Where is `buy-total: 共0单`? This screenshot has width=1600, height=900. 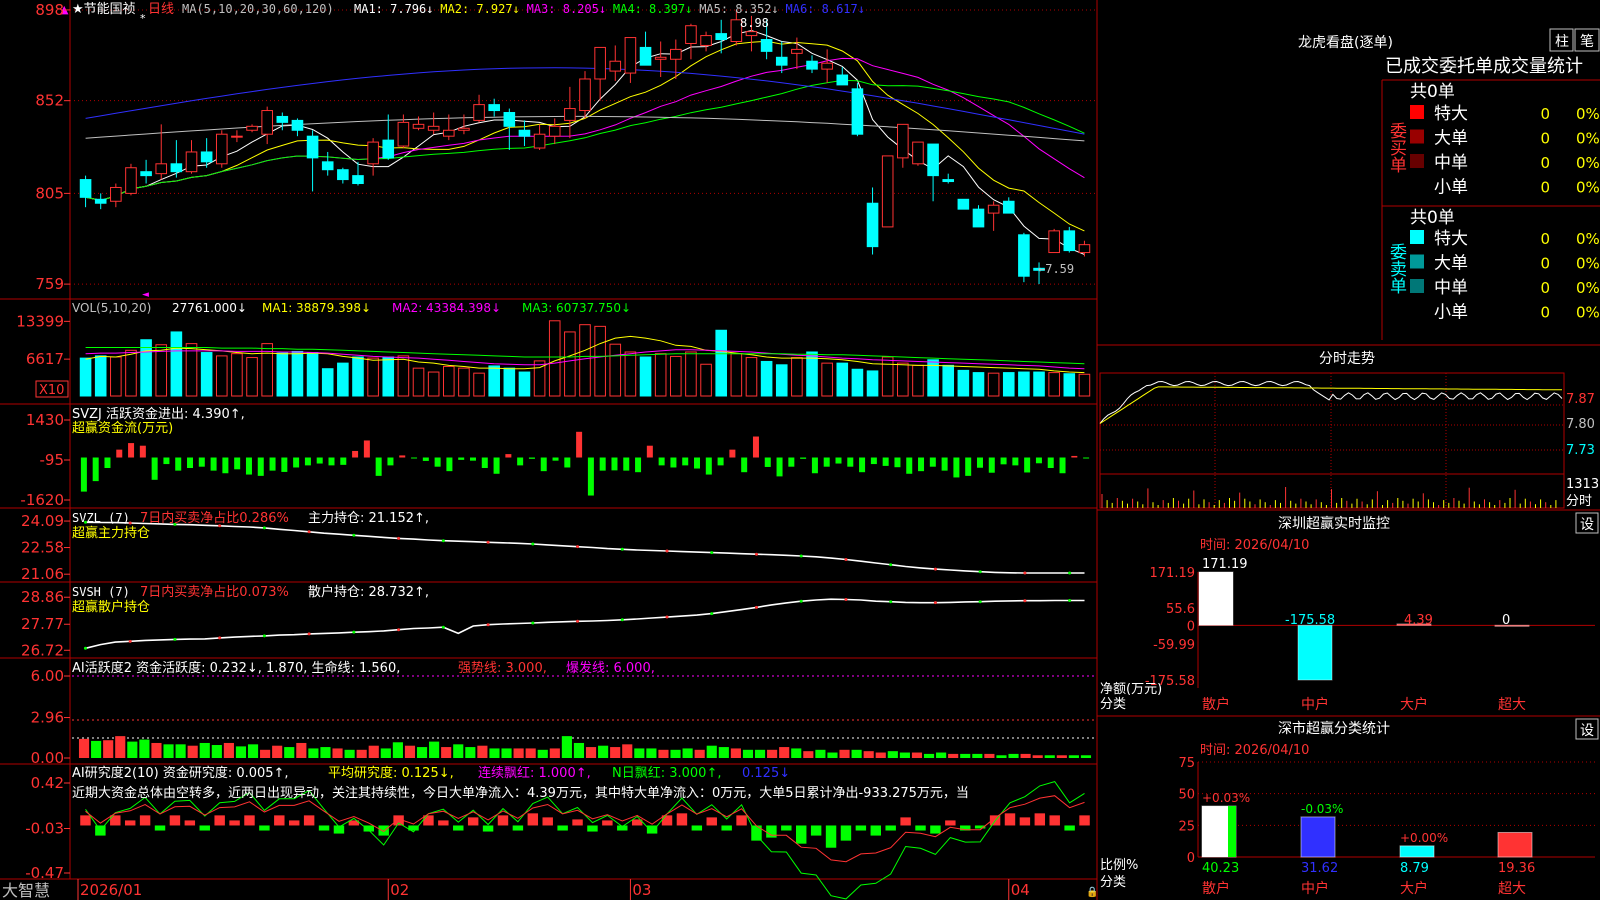 buy-total: 共0单 is located at coordinates (1432, 92).